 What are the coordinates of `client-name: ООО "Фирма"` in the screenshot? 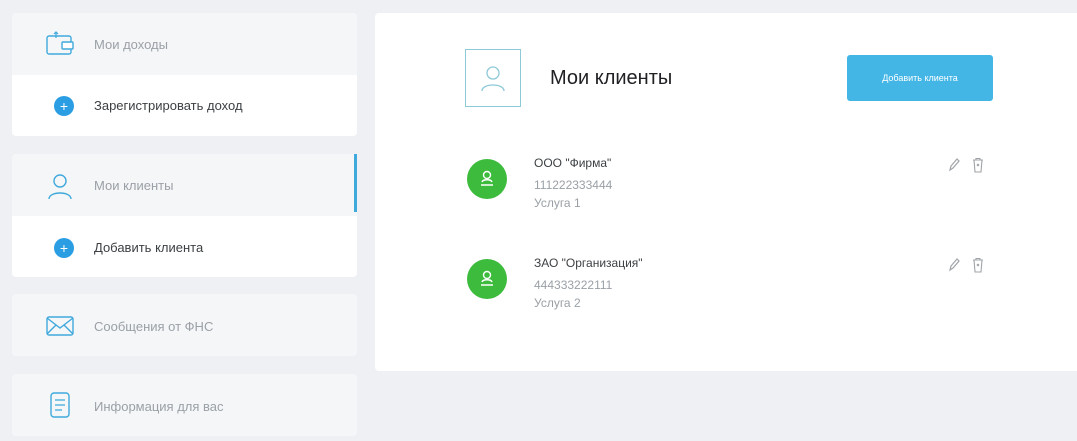 It's located at (573, 163).